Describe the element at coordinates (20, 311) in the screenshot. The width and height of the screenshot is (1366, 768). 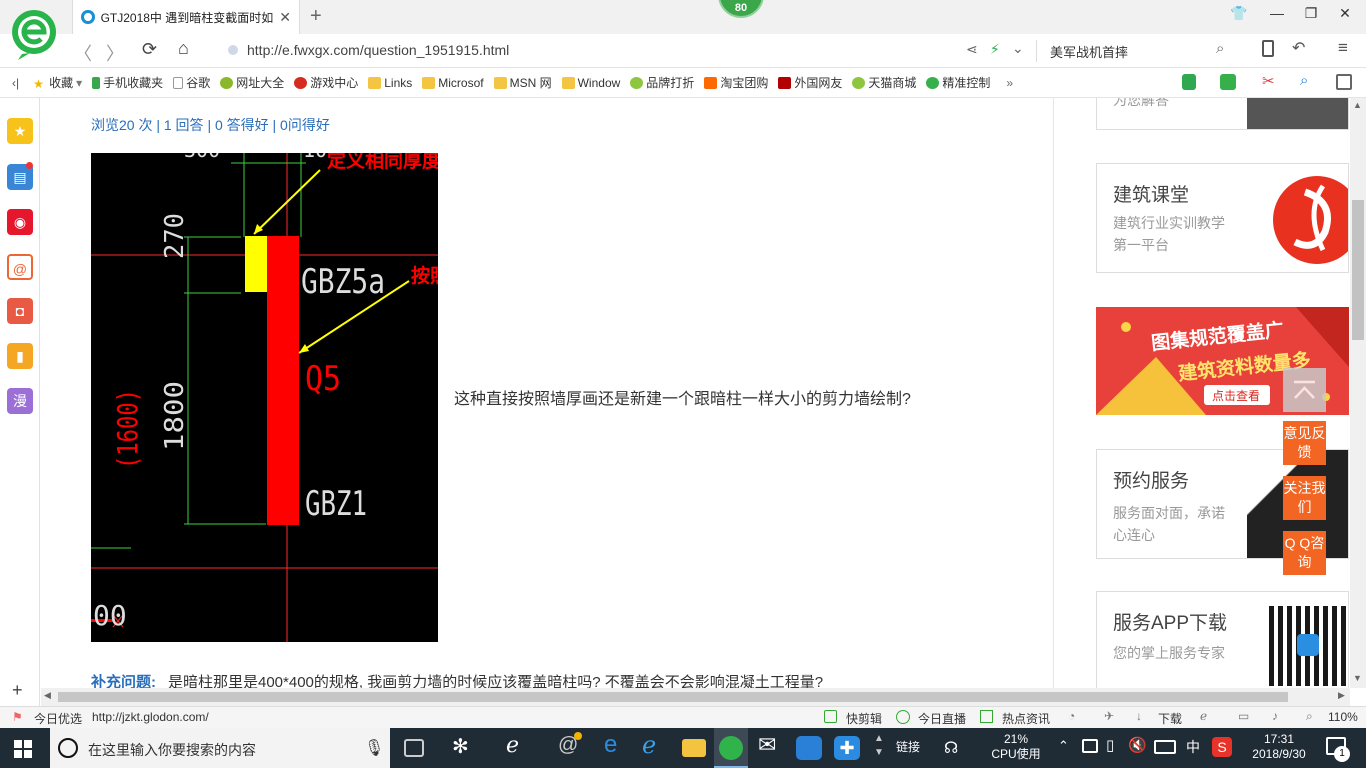
I see `game-icon: ◘` at that location.